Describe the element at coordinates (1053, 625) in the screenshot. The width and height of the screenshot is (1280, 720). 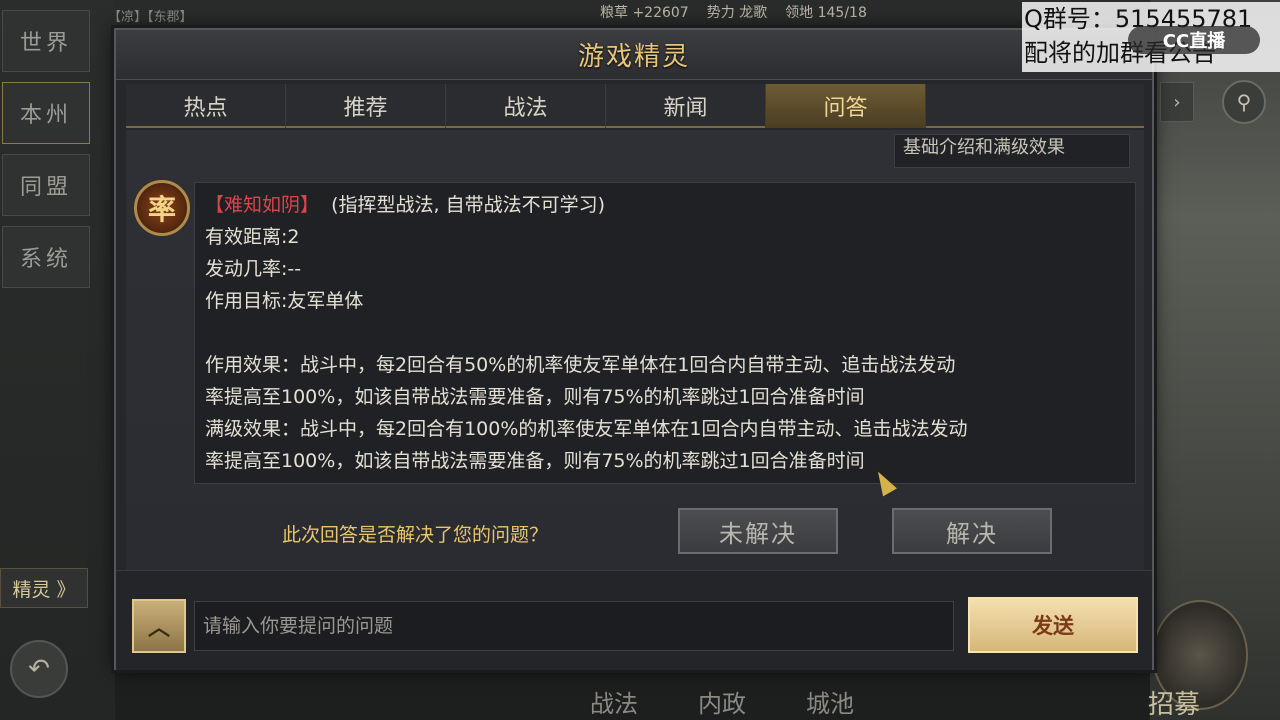
I see `send-button: 发送` at that location.